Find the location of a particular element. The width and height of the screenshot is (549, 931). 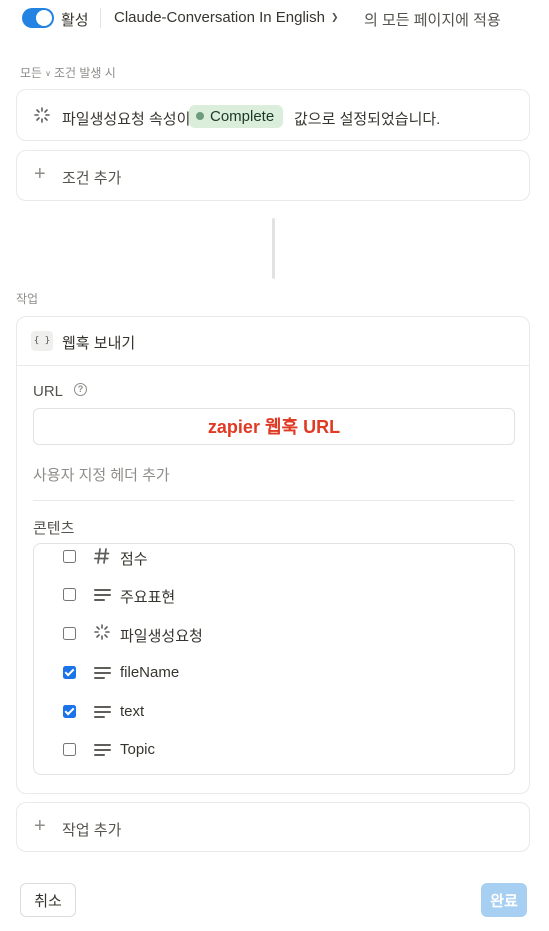

apply-scope-text: 의 모든 페이지에 적용 is located at coordinates (432, 20).